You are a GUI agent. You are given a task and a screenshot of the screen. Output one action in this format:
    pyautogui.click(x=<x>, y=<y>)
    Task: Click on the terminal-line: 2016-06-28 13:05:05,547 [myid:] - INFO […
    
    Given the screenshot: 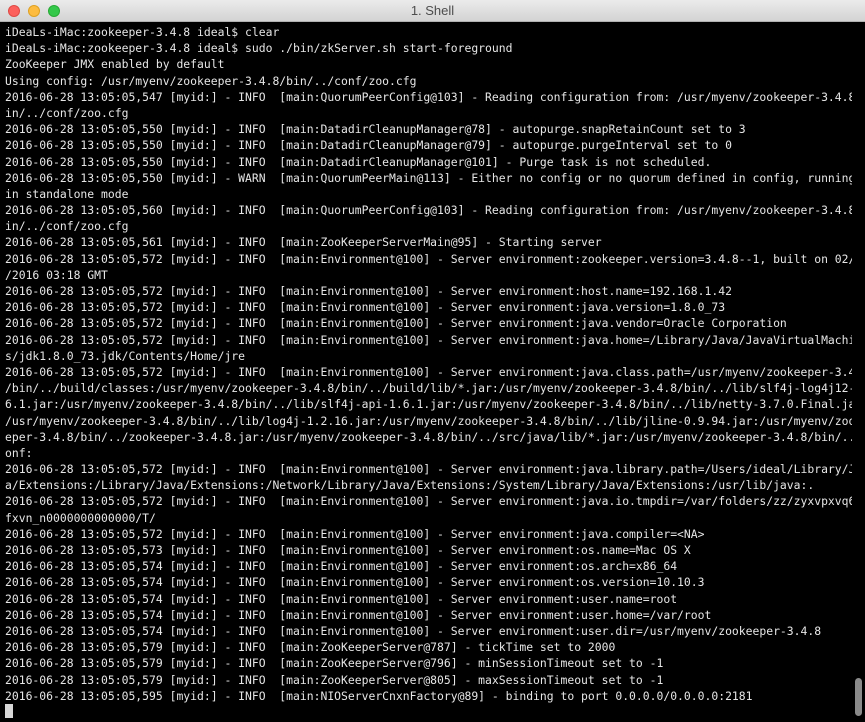 What is the action you would take?
    pyautogui.click(x=428, y=96)
    